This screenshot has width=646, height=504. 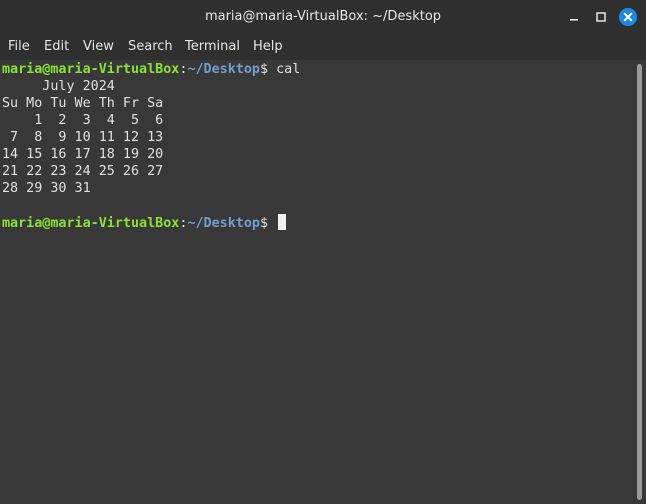 What do you see at coordinates (46, 188) in the screenshot?
I see `calendar-week-row: 28 29 30 31` at bounding box center [46, 188].